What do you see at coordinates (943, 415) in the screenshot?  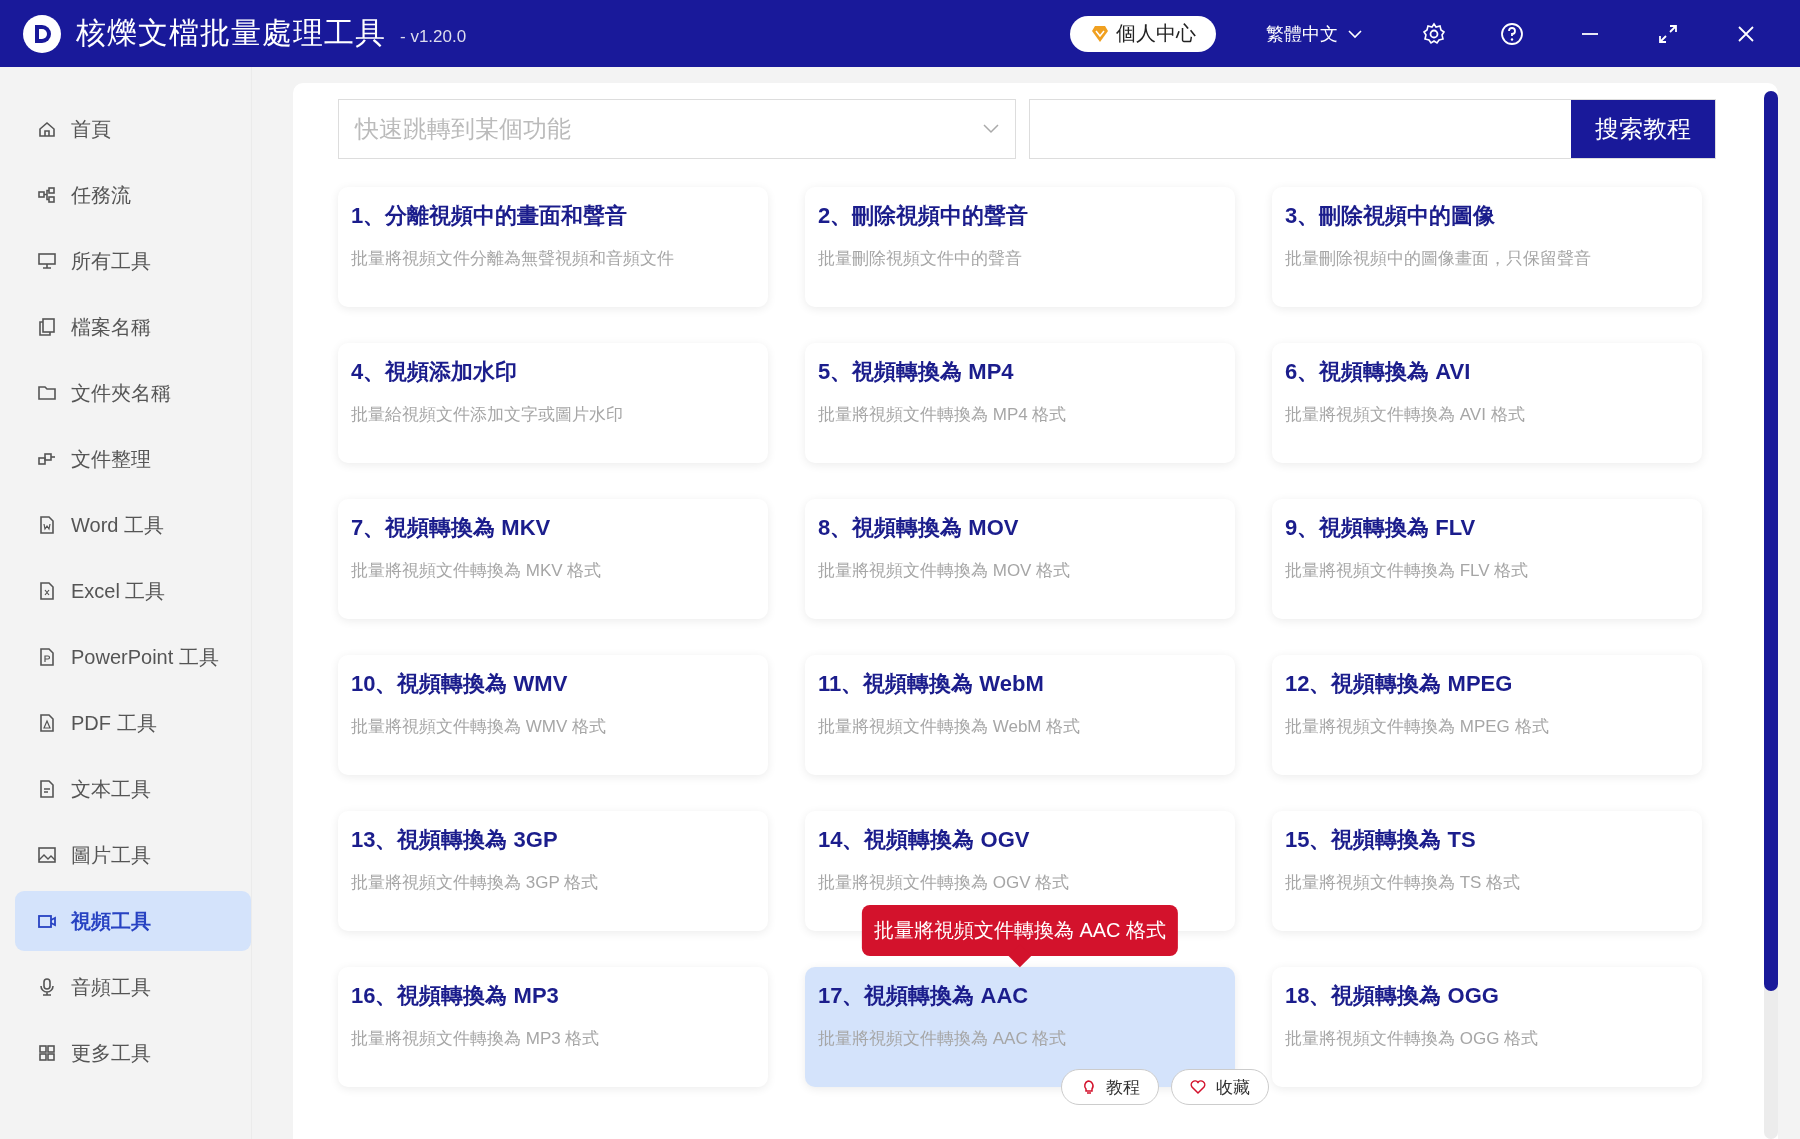 I see `card-description: 批量將視頻文件轉換為 MP4 格式` at bounding box center [943, 415].